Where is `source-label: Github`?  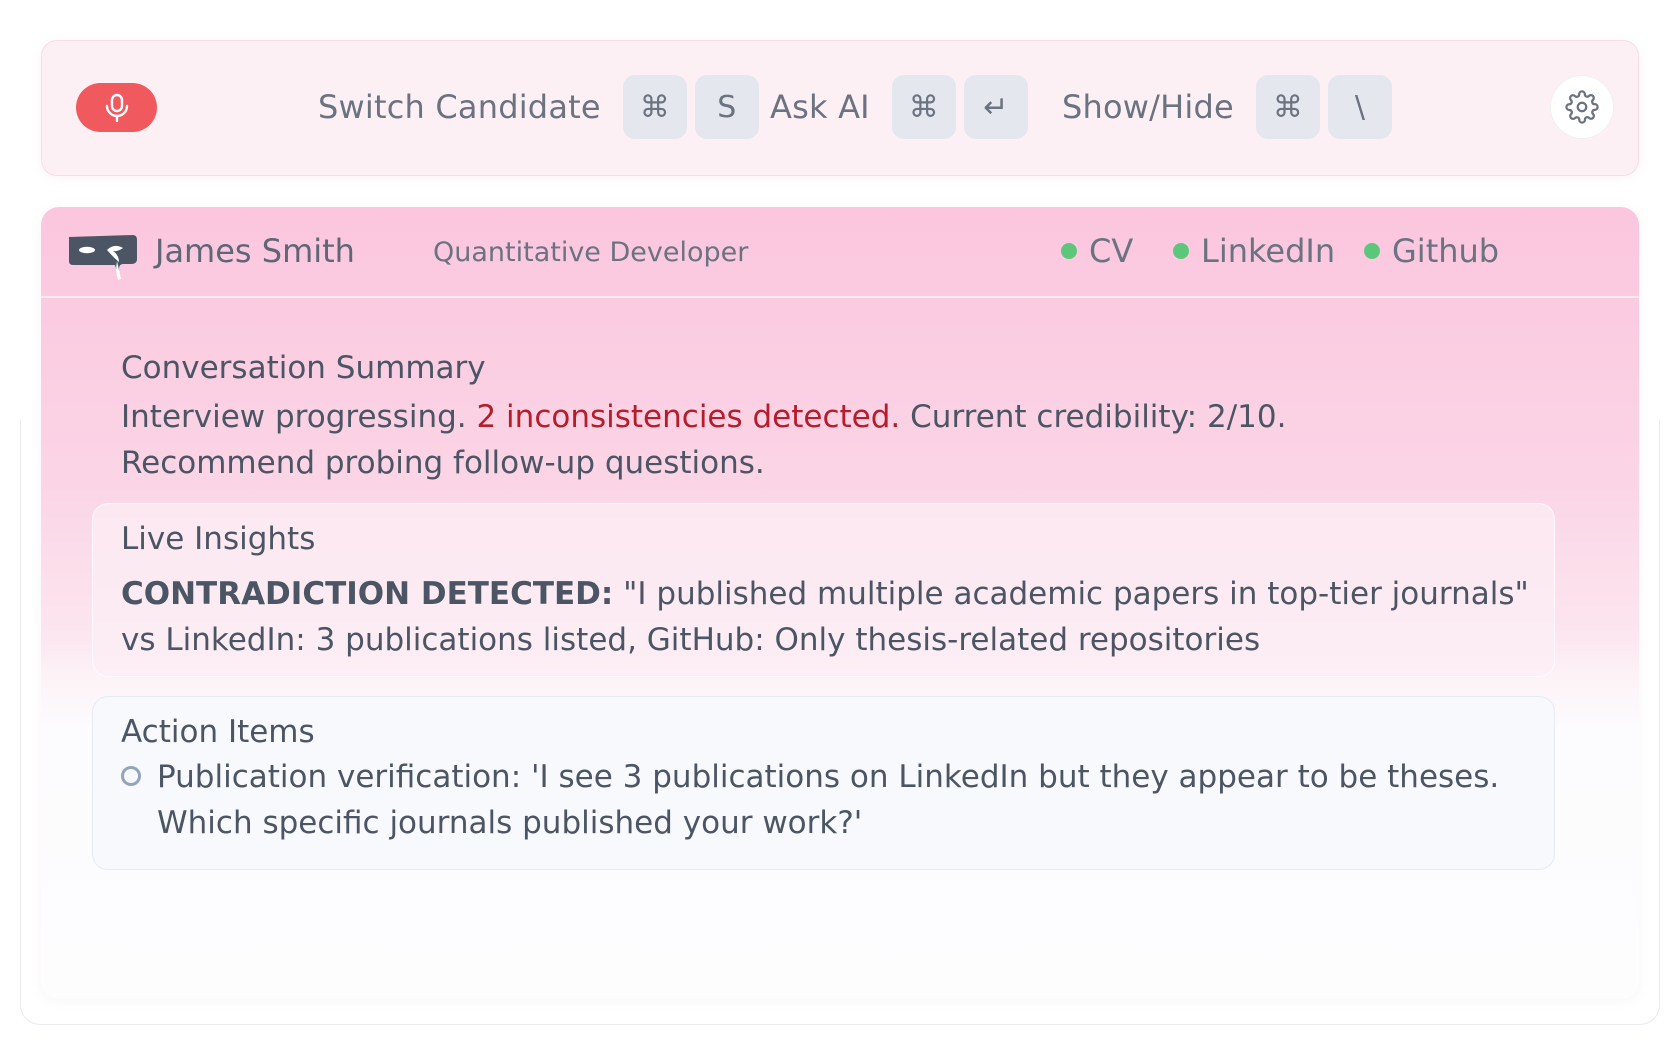
source-label: Github is located at coordinates (1446, 251).